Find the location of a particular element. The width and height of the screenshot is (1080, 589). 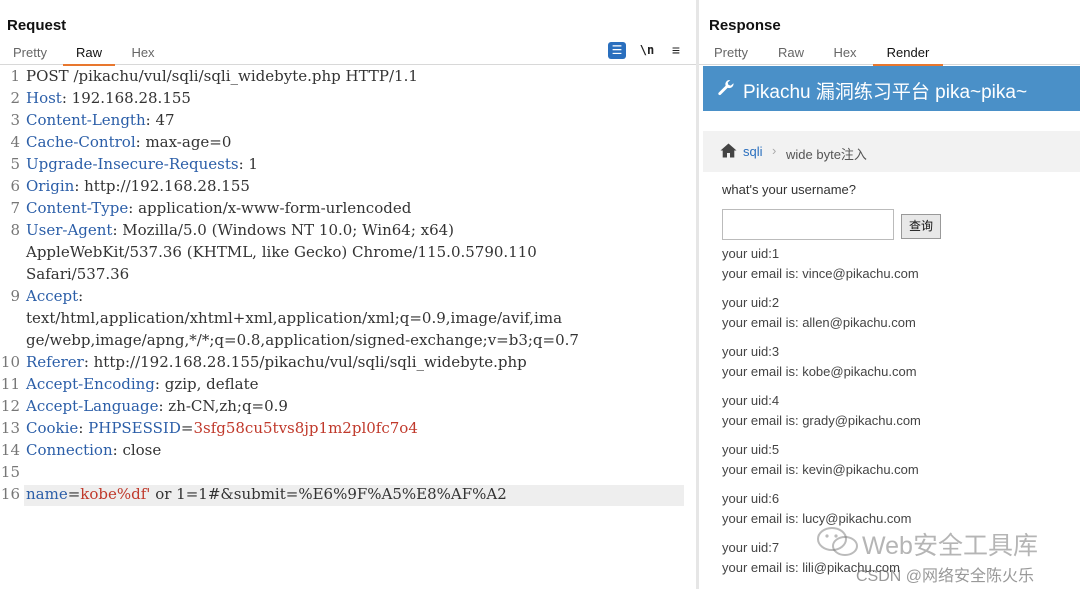

header-key: PHPSESSID is located at coordinates (134, 428).